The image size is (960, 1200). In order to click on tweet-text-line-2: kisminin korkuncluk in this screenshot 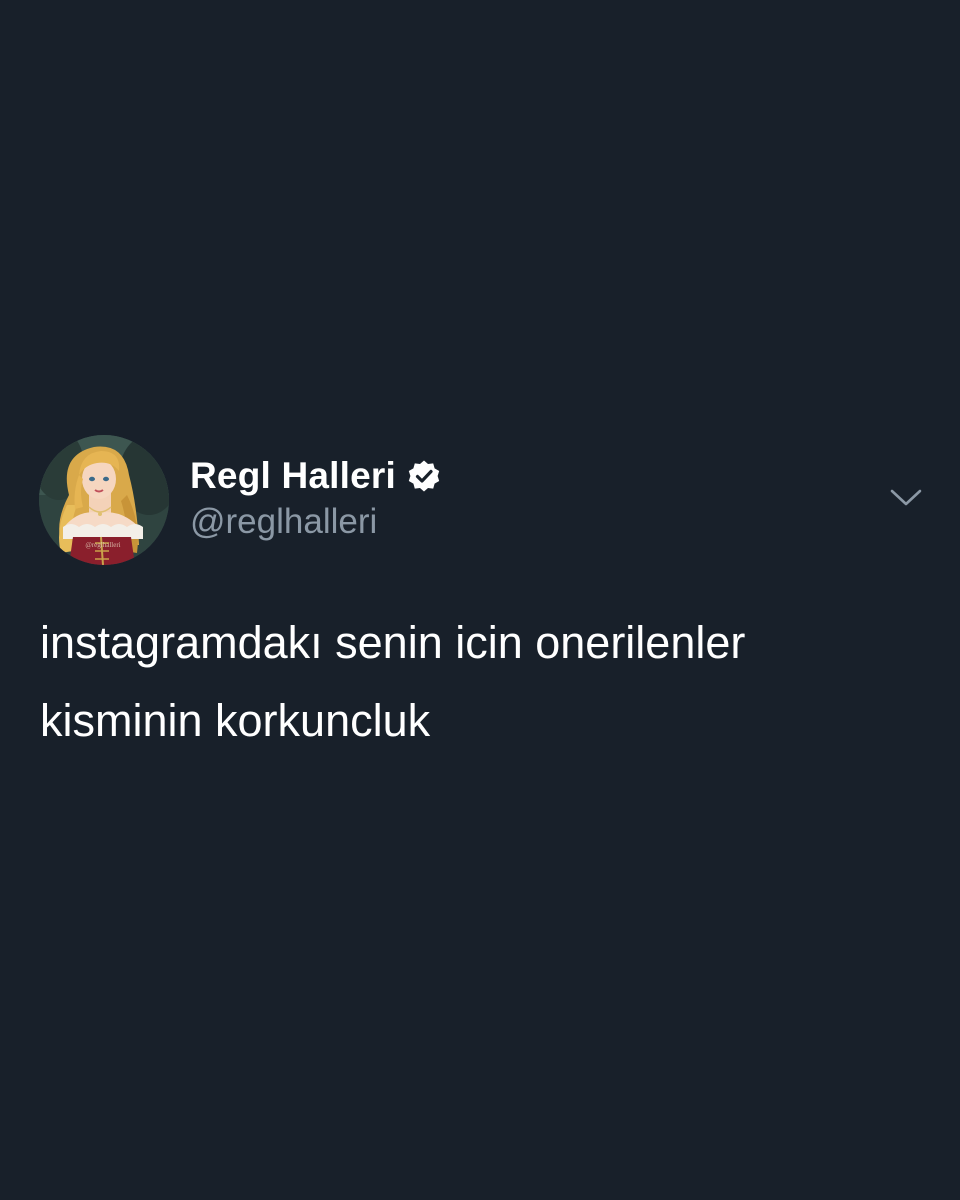, I will do `click(235, 720)`.